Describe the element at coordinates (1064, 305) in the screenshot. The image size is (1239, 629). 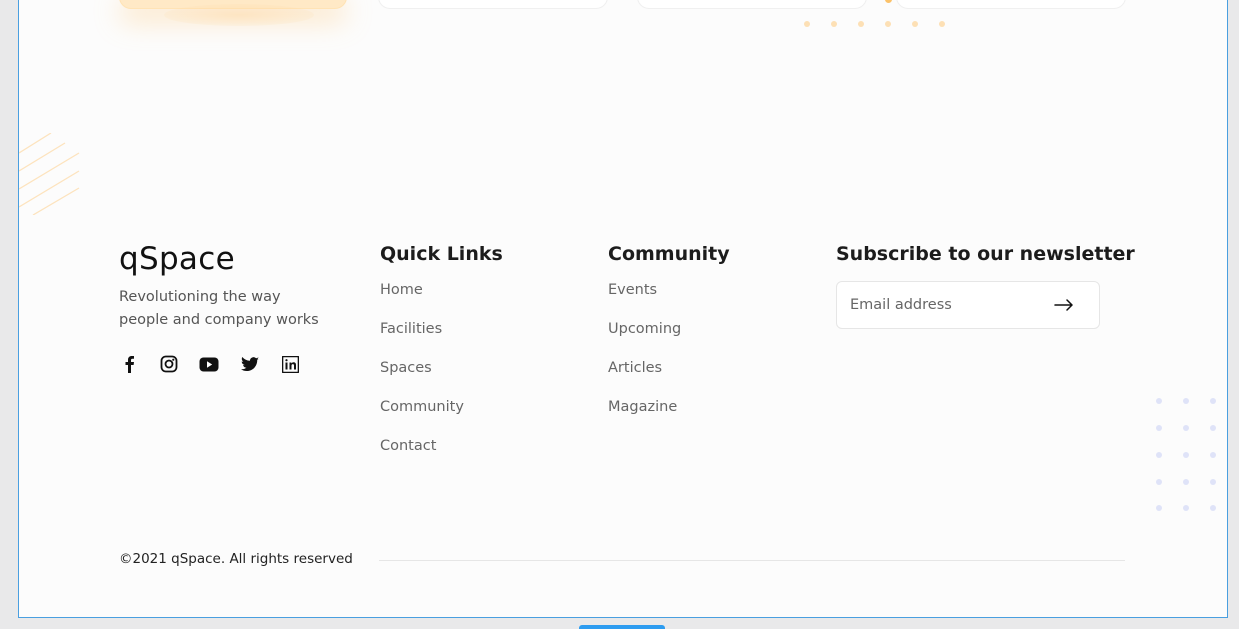
I see `arrow-right-icon` at that location.